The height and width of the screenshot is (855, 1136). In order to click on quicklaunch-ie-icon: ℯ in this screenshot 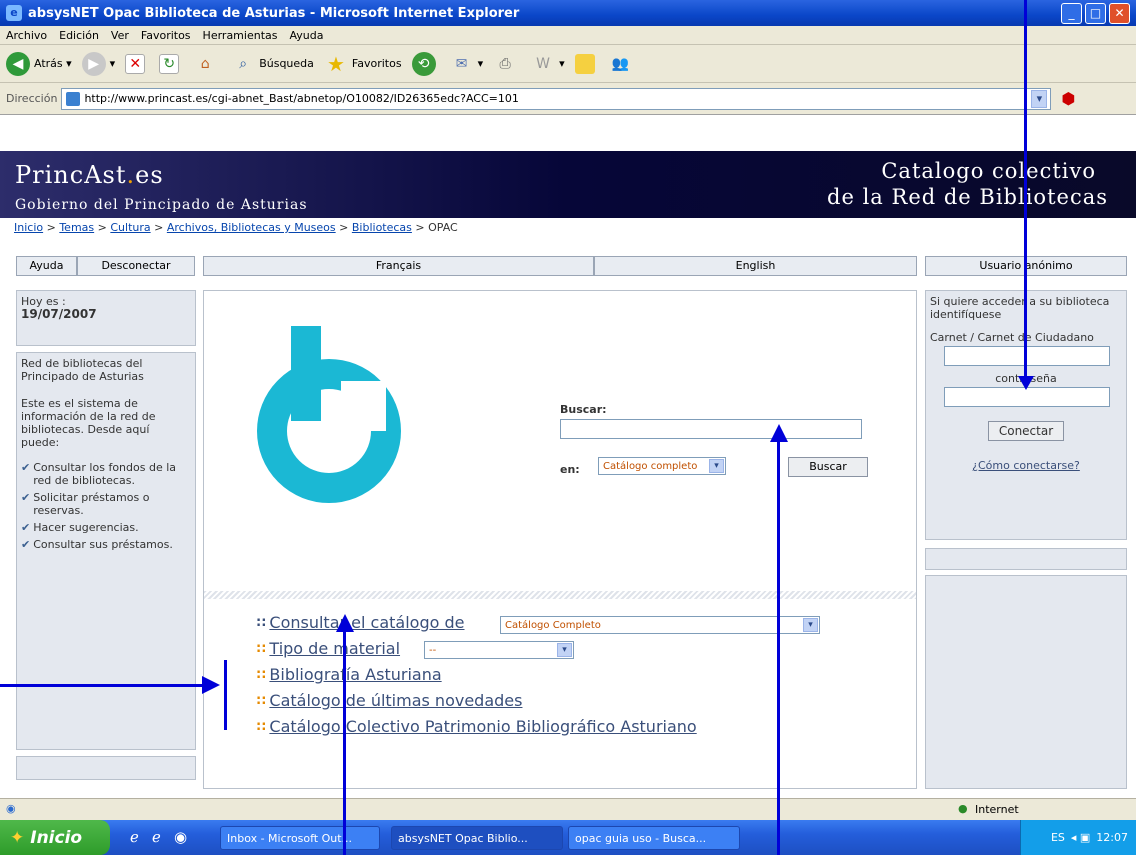, I will do `click(134, 837)`.